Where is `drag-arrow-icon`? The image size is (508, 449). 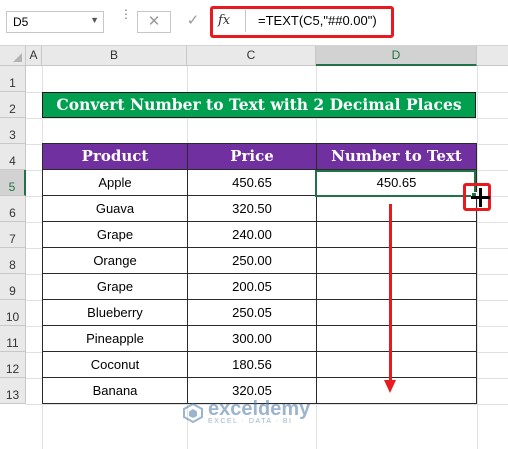 drag-arrow-icon is located at coordinates (390, 293).